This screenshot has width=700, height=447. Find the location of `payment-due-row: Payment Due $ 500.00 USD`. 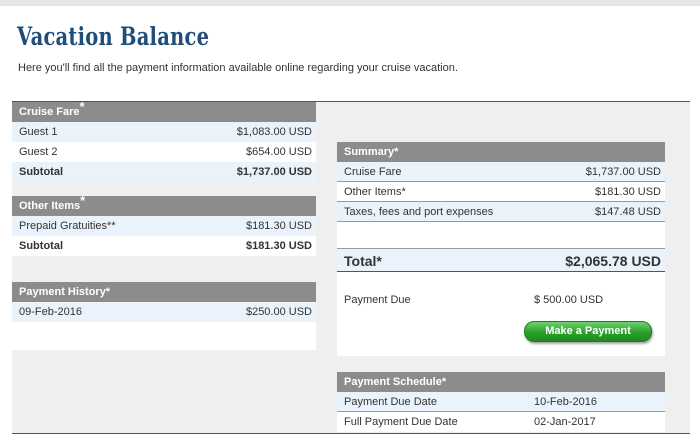

payment-due-row: Payment Due $ 500.00 USD is located at coordinates (504, 300).